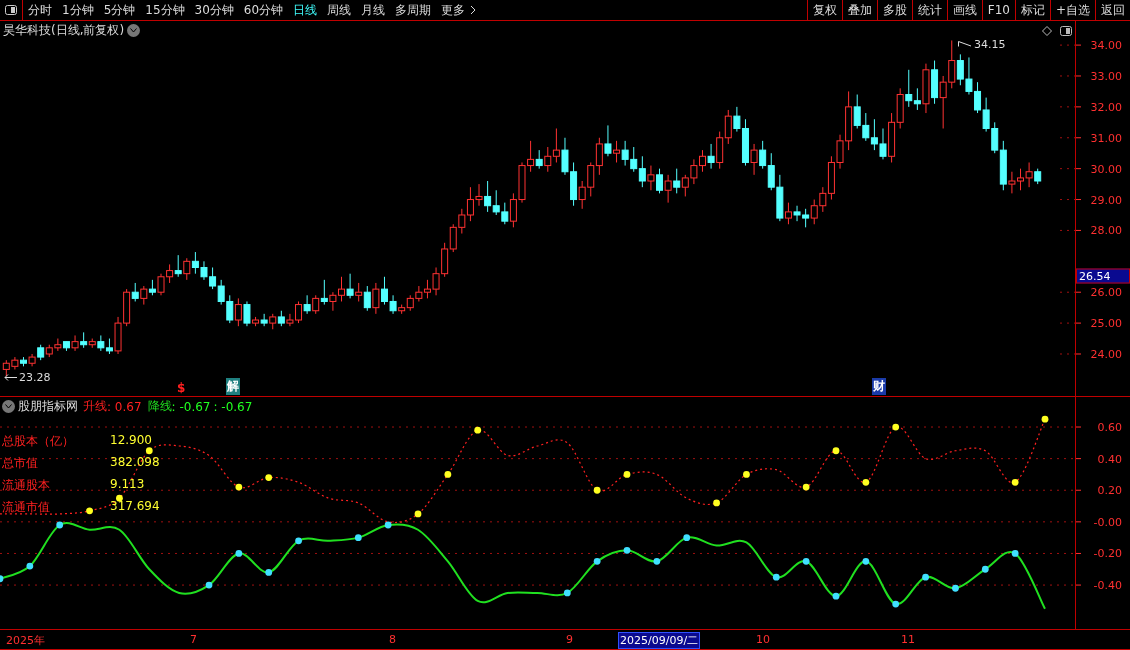 This screenshot has width=1130, height=650. Describe the element at coordinates (40, 10) in the screenshot. I see `period-tab: 分时` at that location.